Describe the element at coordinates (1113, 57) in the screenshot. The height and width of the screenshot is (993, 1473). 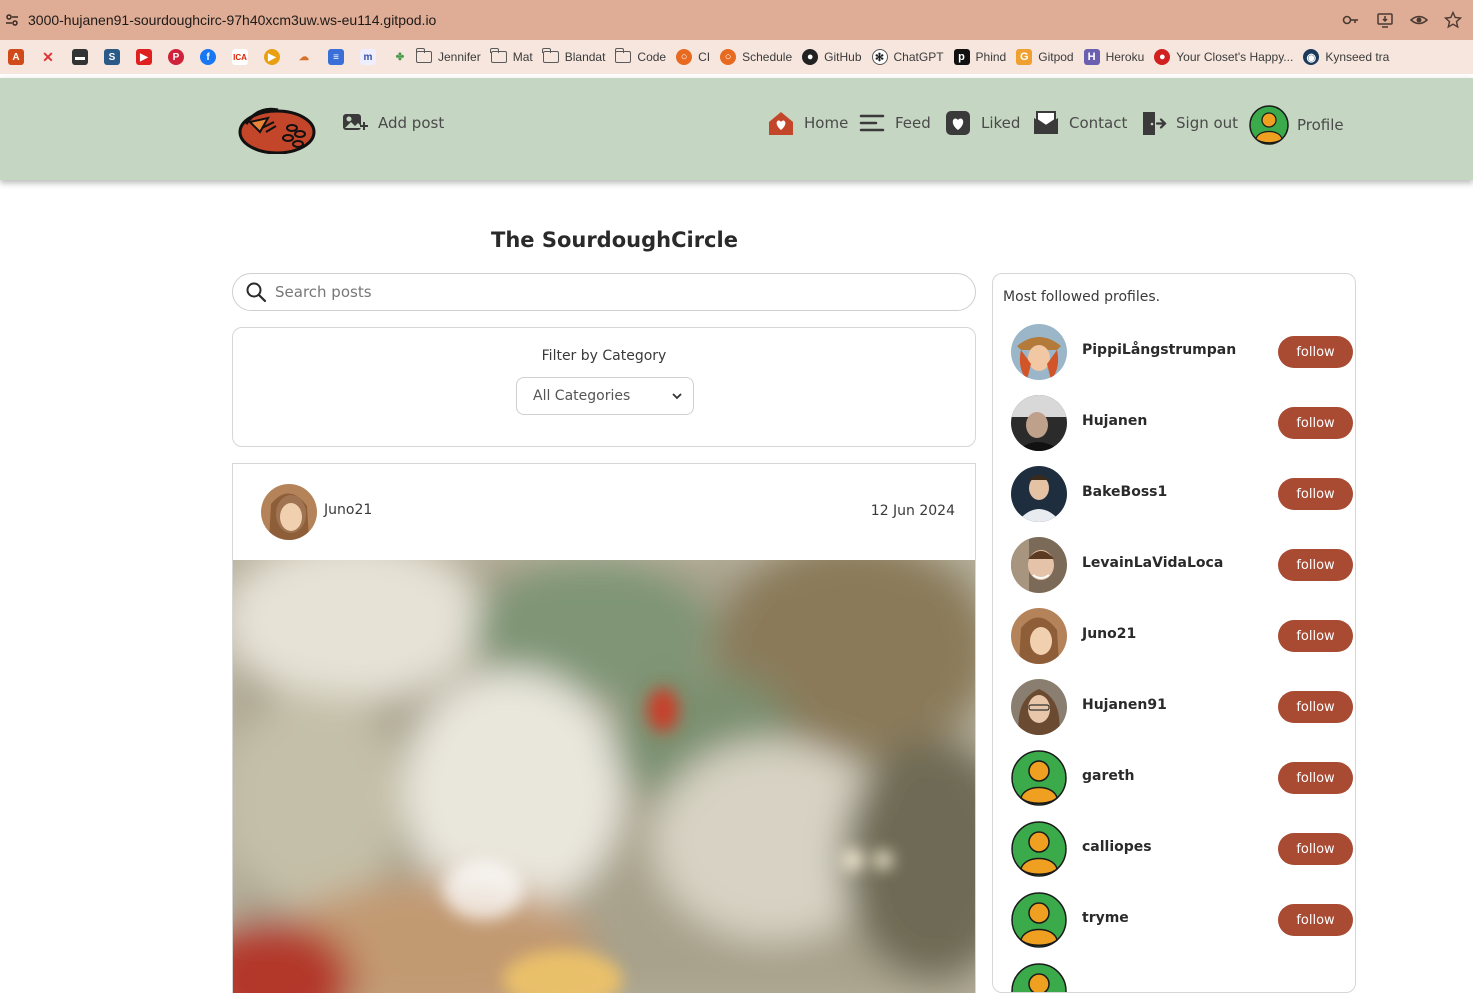
I see `bookmark-heroku: H Heroku` at that location.